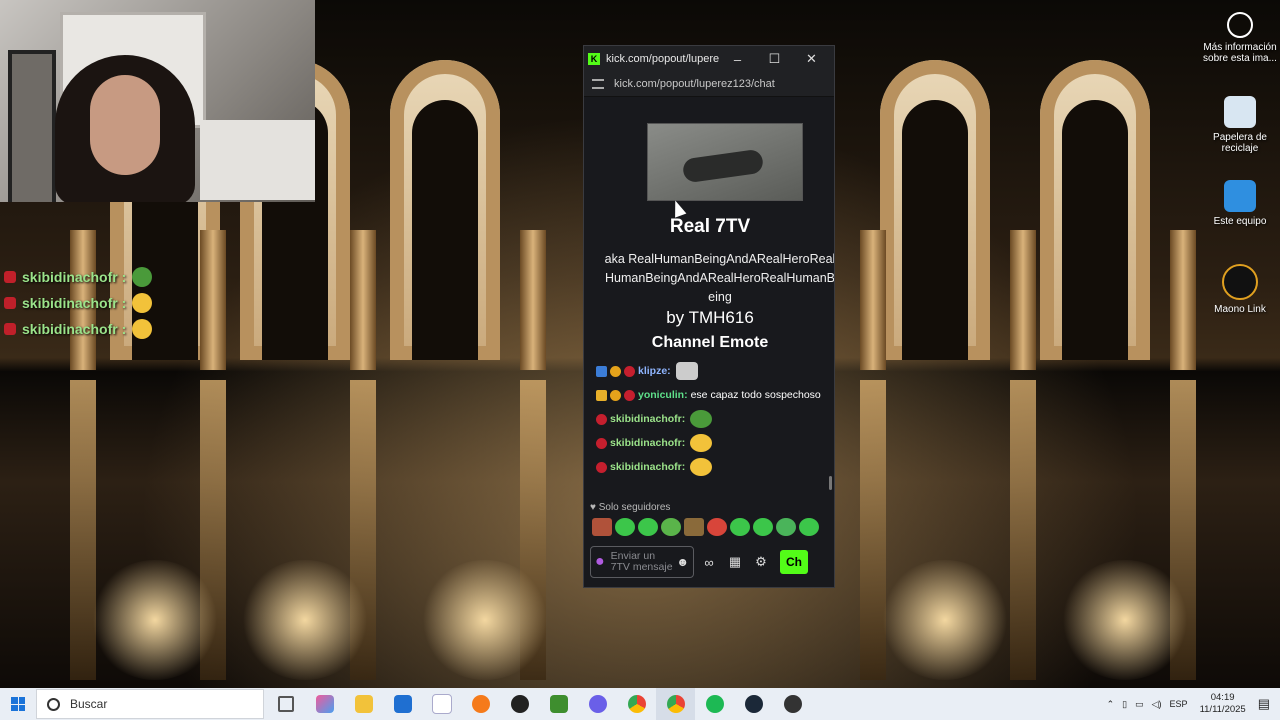 The width and height of the screenshot is (1280, 720). I want to click on taskbar-app-discord, so click(597, 704).